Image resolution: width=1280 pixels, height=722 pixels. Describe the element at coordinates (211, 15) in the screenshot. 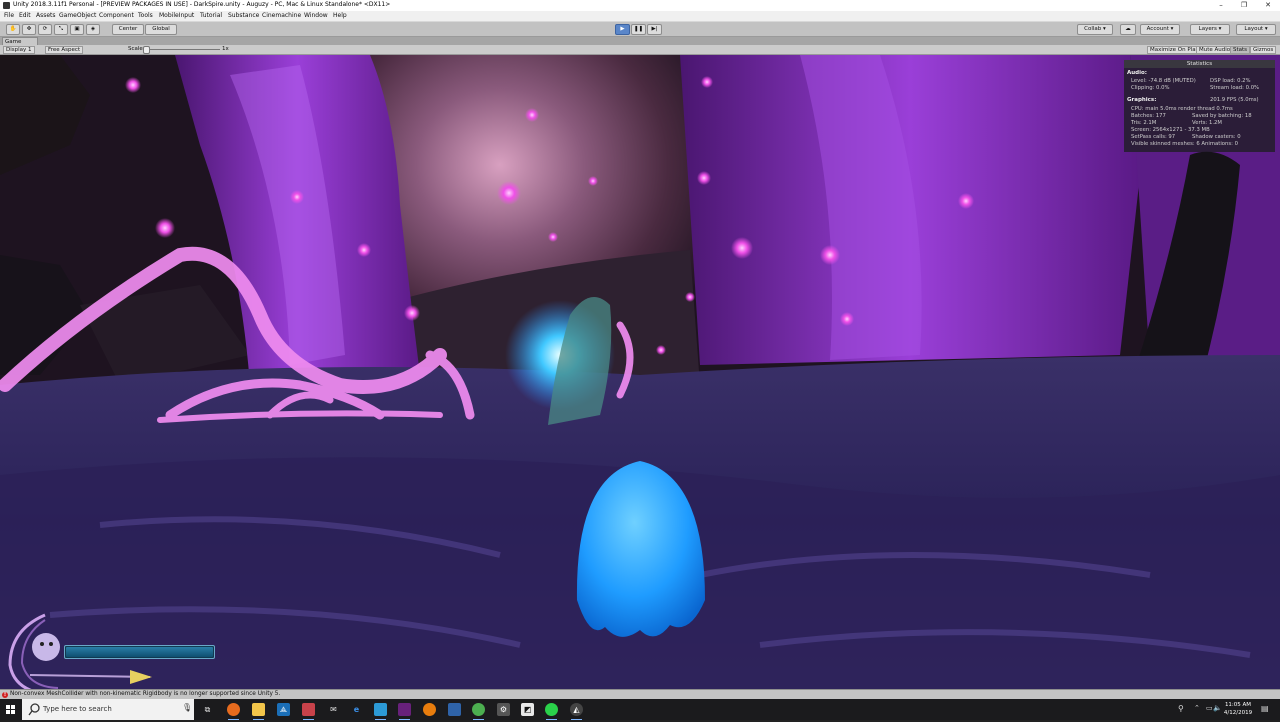

I see `menu-tutorial: Tutorial` at that location.